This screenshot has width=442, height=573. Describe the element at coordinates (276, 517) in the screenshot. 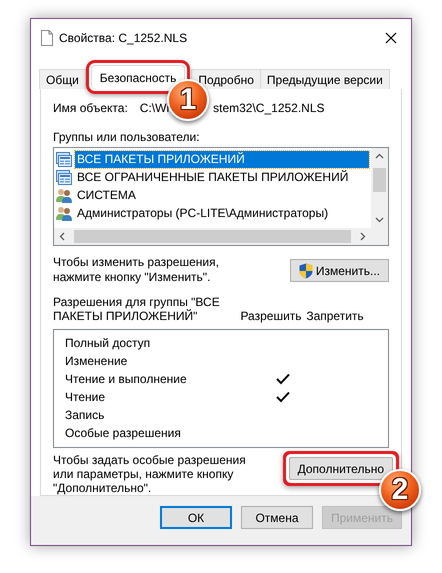

I see `dialog-button: Отмена` at that location.